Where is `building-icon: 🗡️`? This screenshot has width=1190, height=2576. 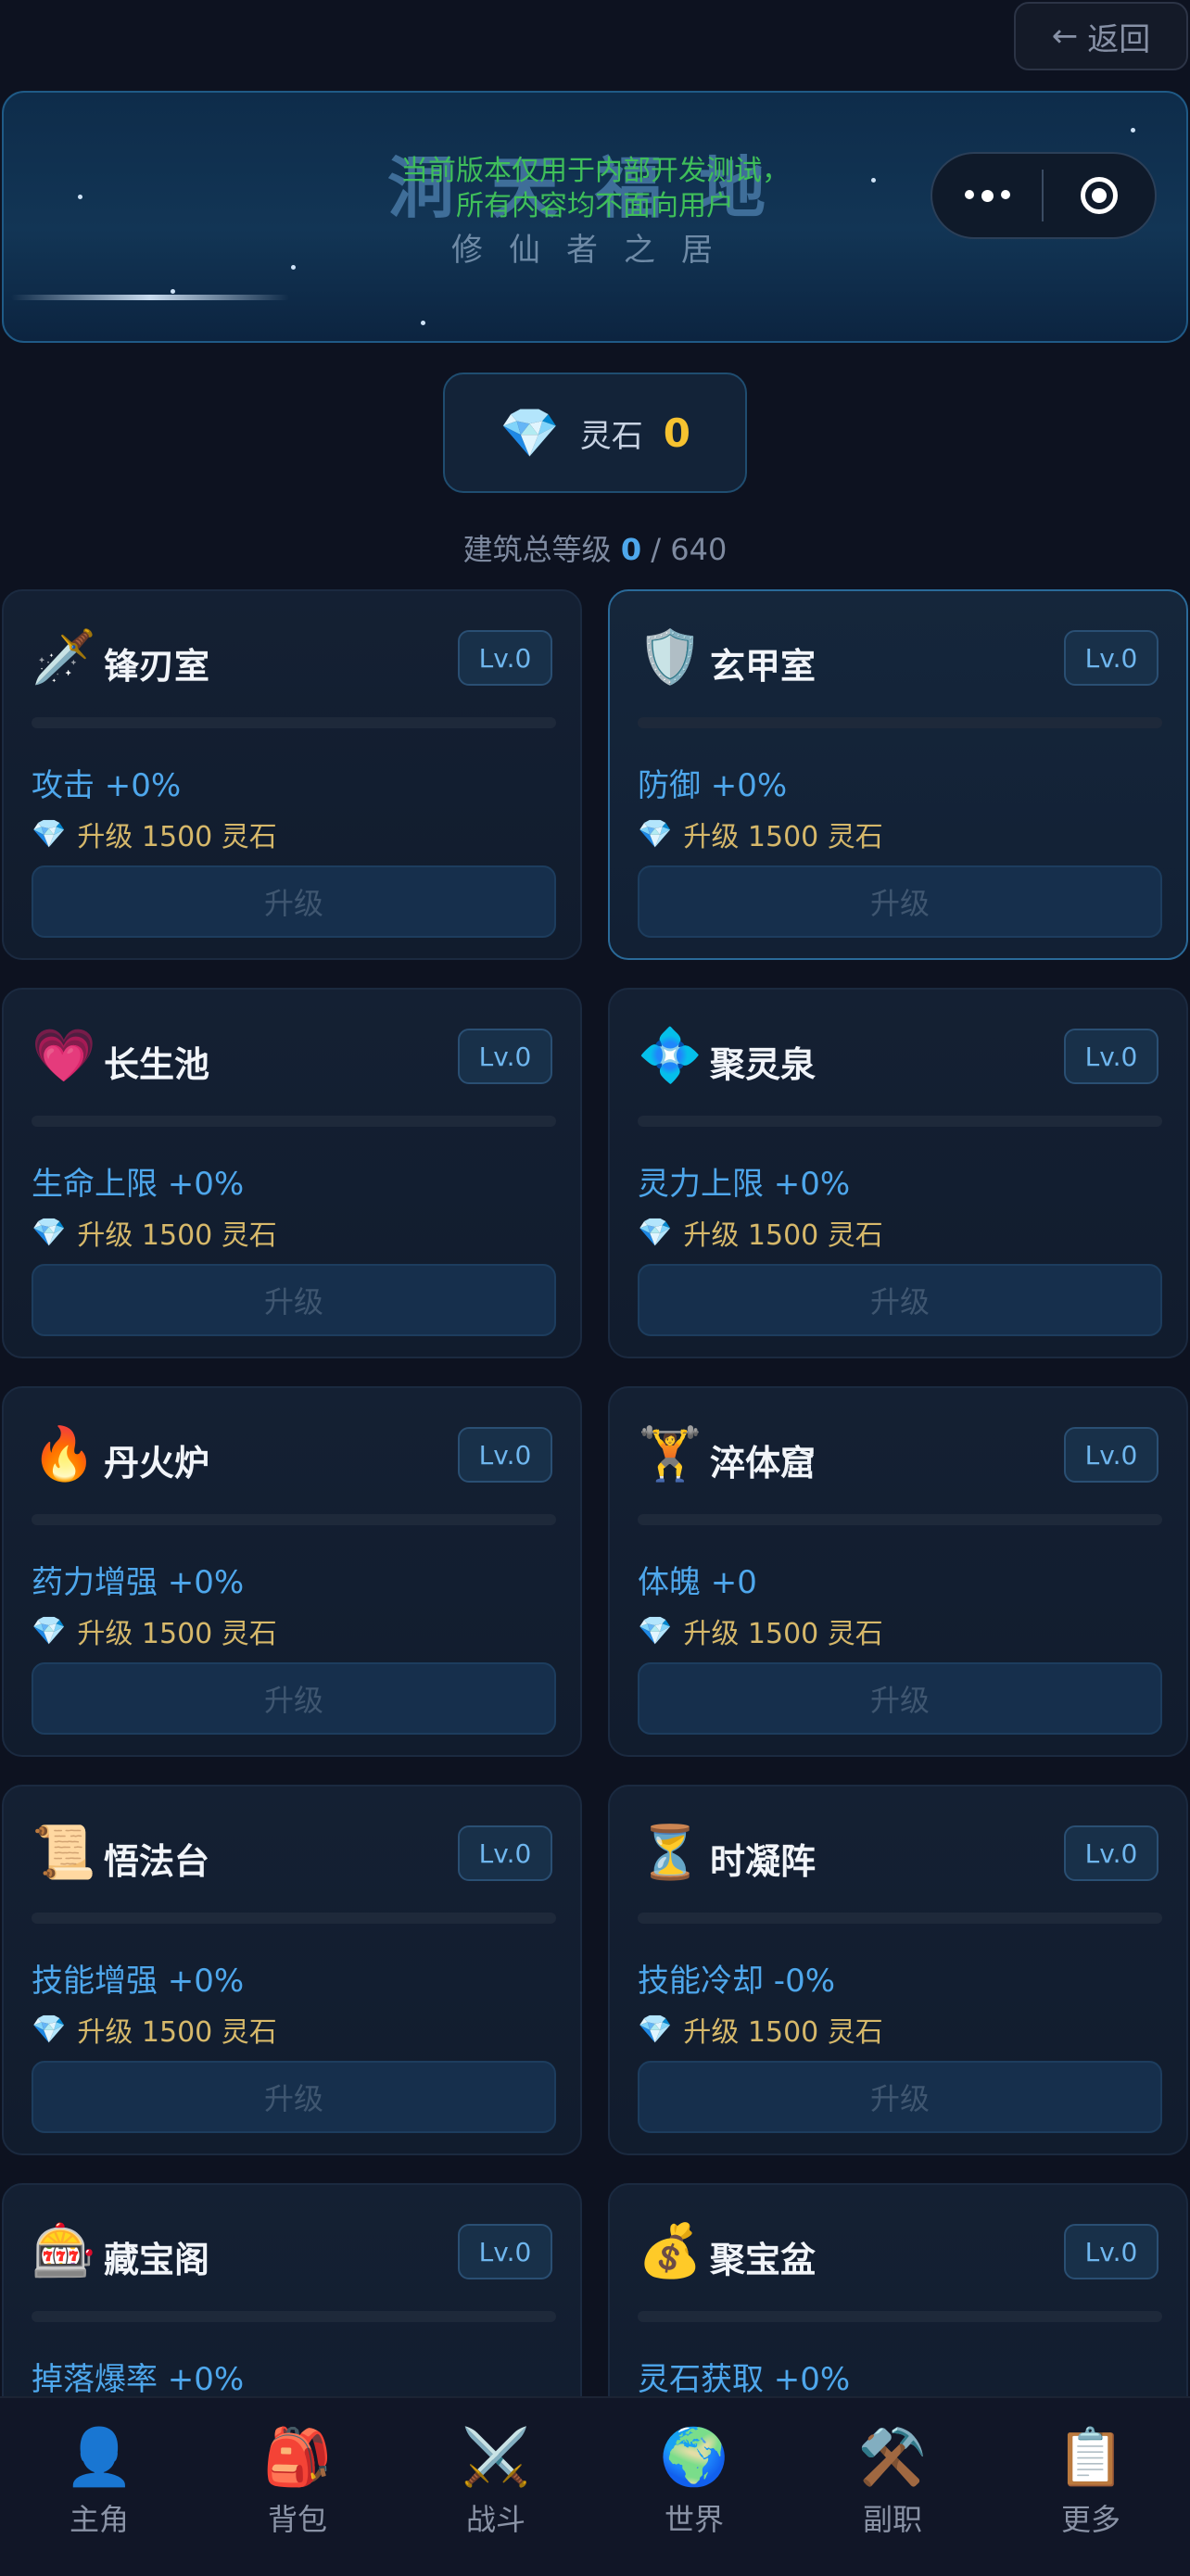
building-icon: 🗡️ is located at coordinates (64, 657).